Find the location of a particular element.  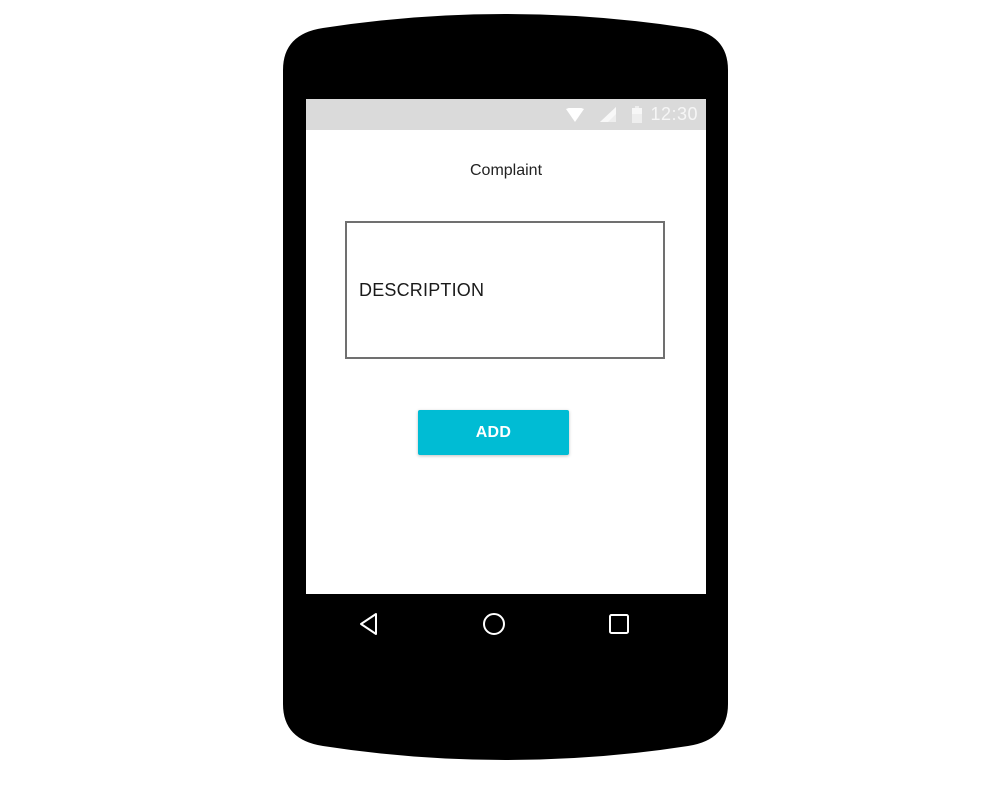

nav-recent-apps-button is located at coordinates (619, 624).